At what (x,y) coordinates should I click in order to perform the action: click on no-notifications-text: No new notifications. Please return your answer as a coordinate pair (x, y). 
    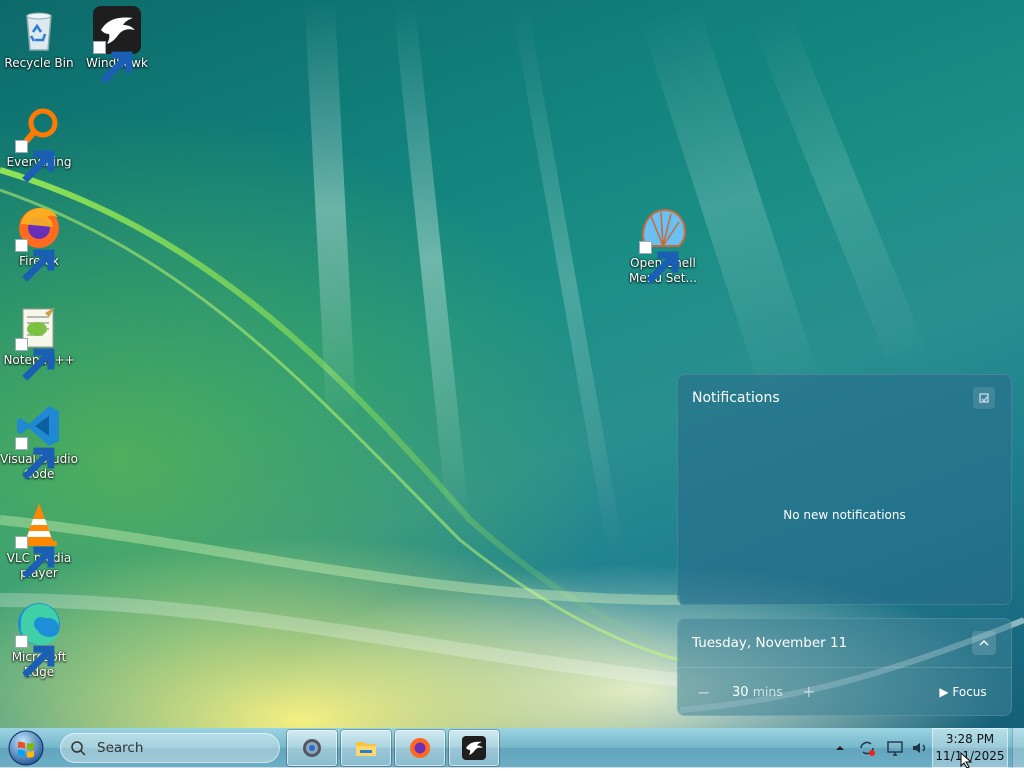
    Looking at the image, I should click on (844, 515).